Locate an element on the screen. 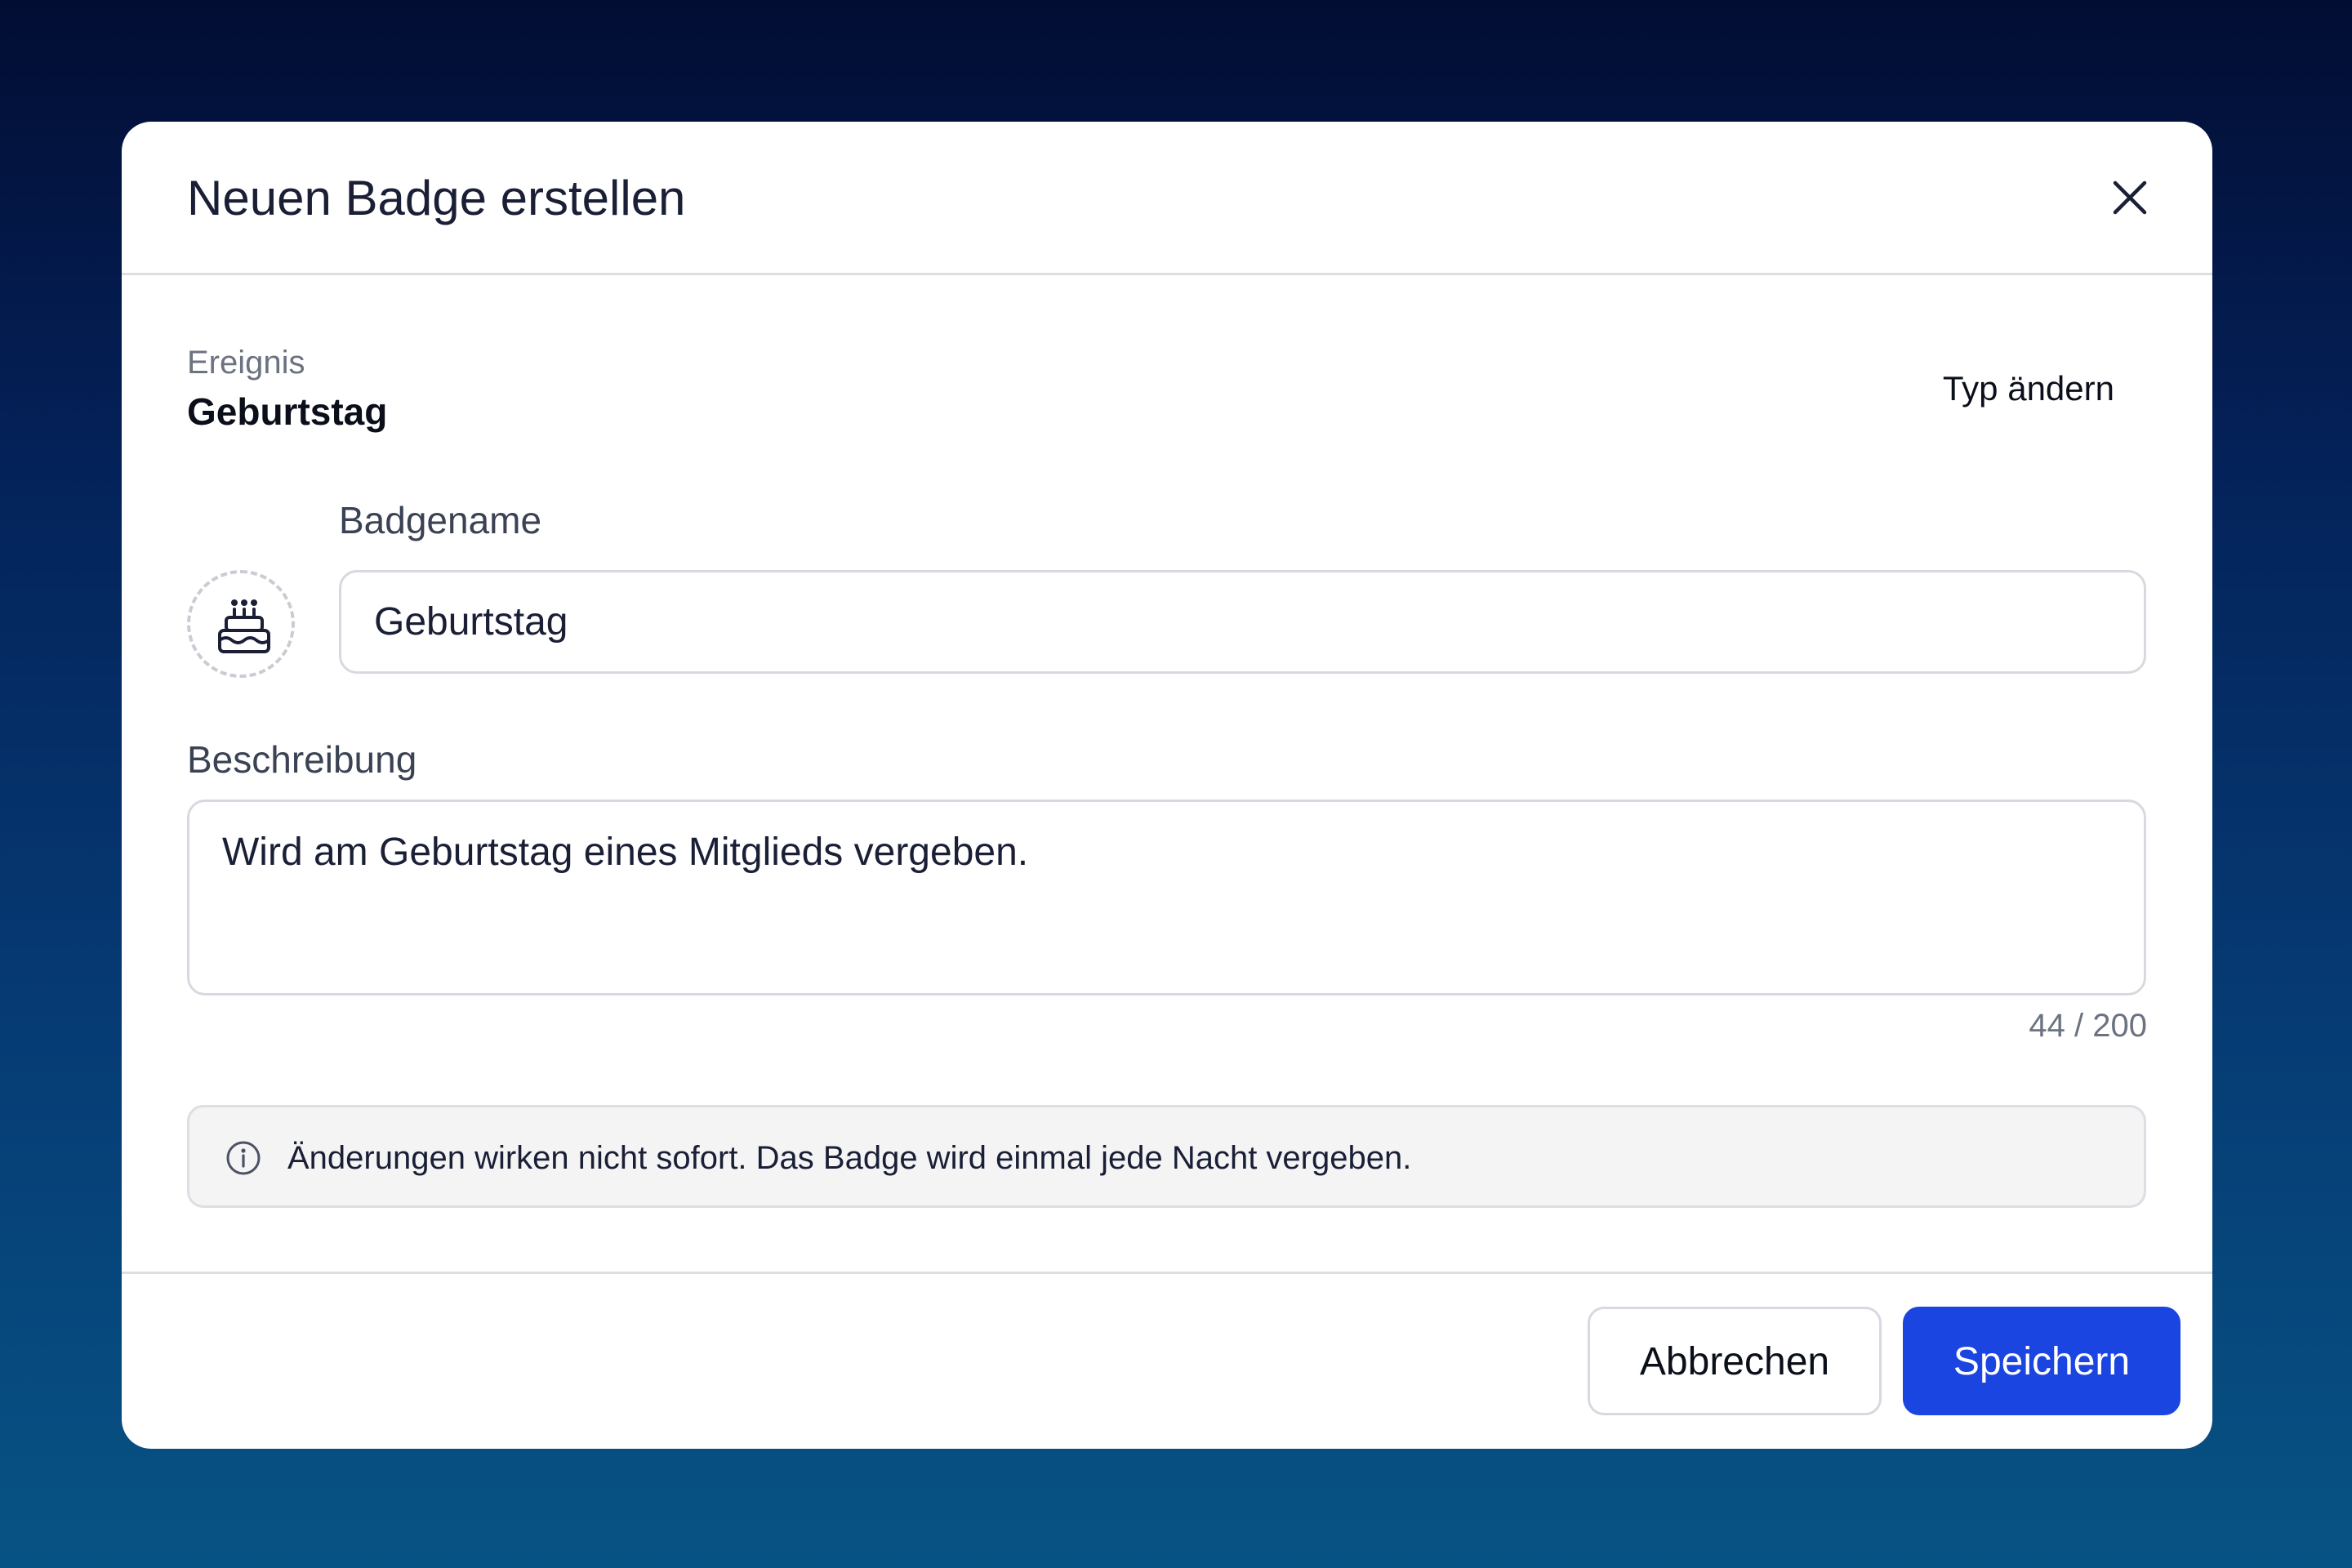 Image resolution: width=2352 pixels, height=1568 pixels. change-type-button: Typ ändern is located at coordinates (2016, 389).